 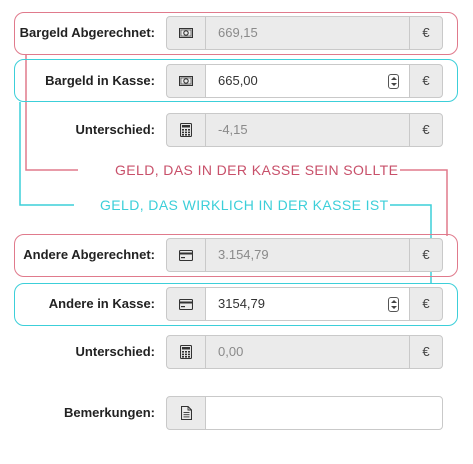 What do you see at coordinates (115, 129) in the screenshot?
I see `cash-difference-label: Unterschied:` at bounding box center [115, 129].